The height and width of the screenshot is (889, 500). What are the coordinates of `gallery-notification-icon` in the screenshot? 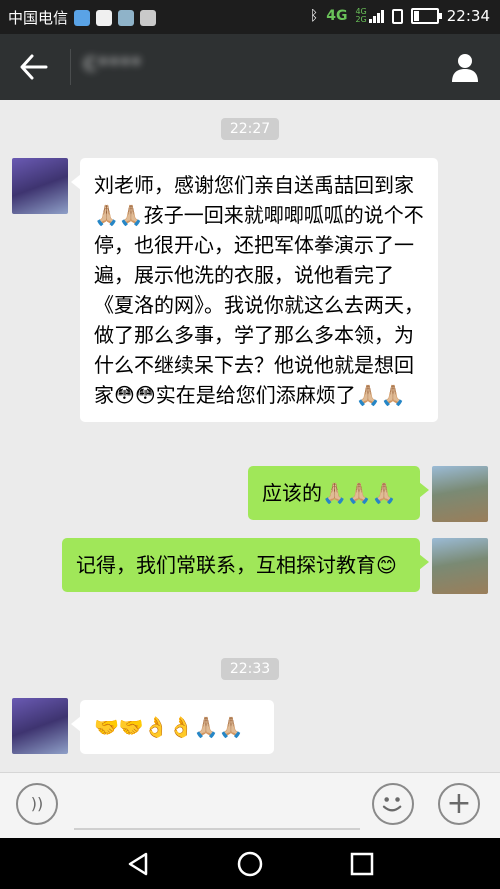 It's located at (126, 17).